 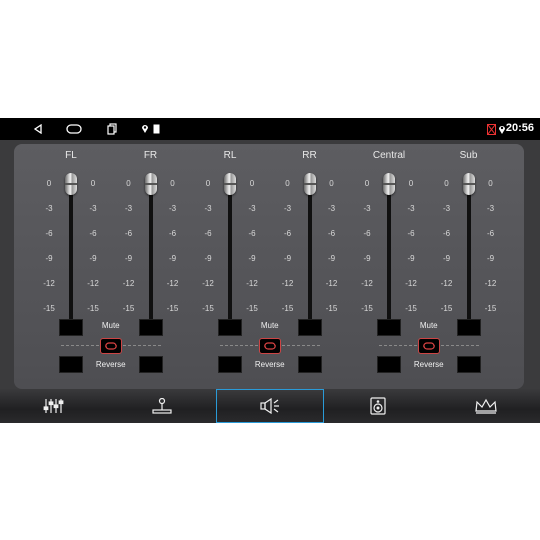 I want to click on channel-label: Central, so click(x=389, y=155).